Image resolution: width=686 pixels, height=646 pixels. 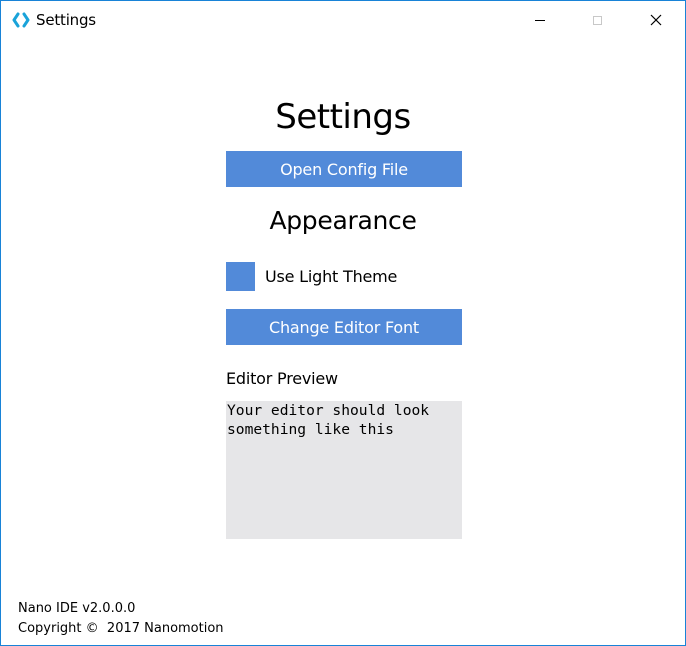 I want to click on minimize-icon, so click(x=540, y=20).